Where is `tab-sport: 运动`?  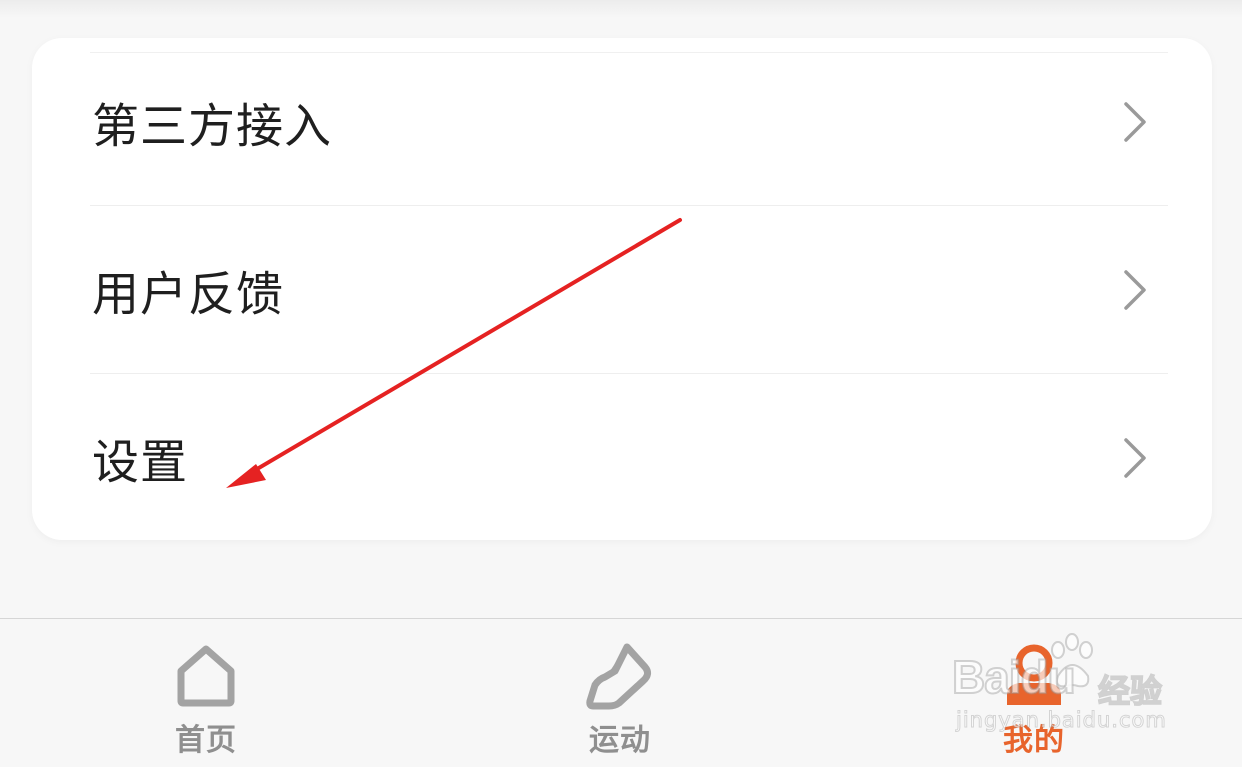 tab-sport: 运动 is located at coordinates (620, 693).